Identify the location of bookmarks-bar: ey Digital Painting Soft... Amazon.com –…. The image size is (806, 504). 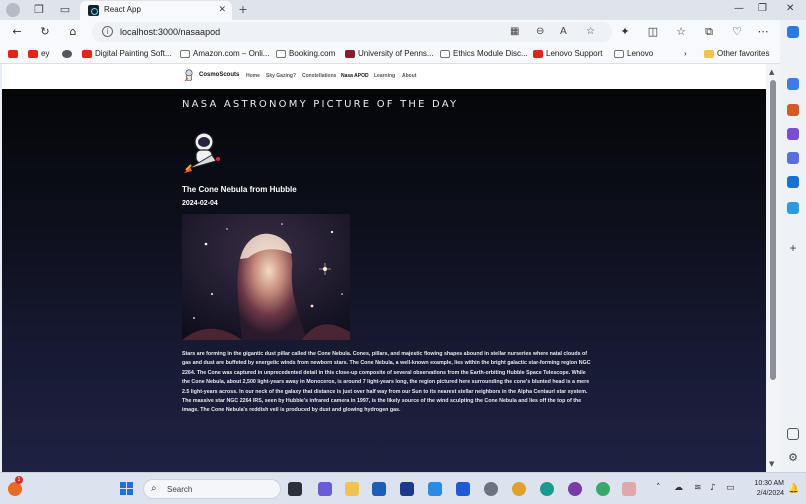
(403, 54).